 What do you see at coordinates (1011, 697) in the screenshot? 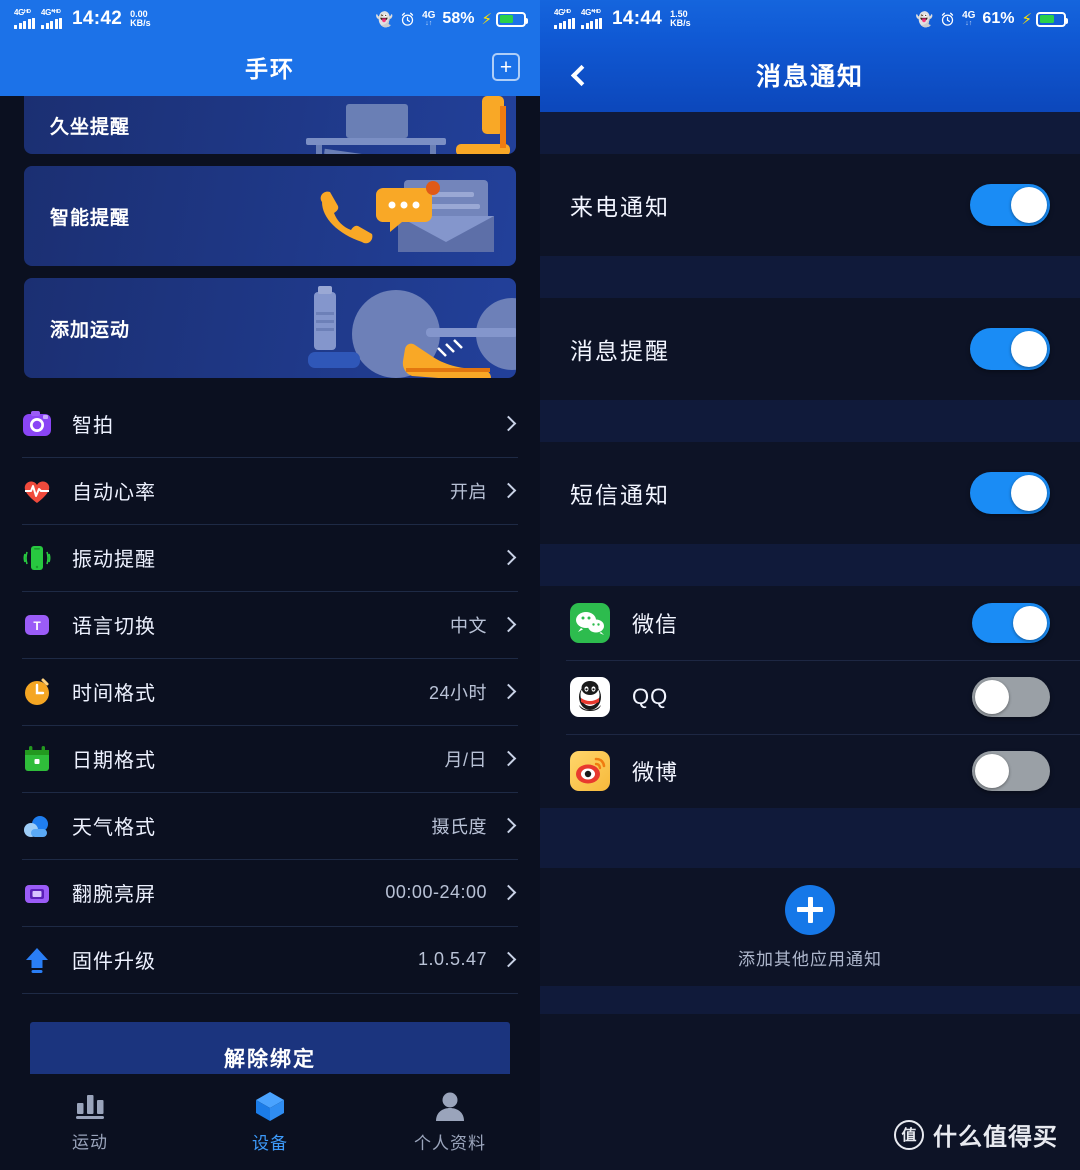
I see `toggle-qq` at bounding box center [1011, 697].